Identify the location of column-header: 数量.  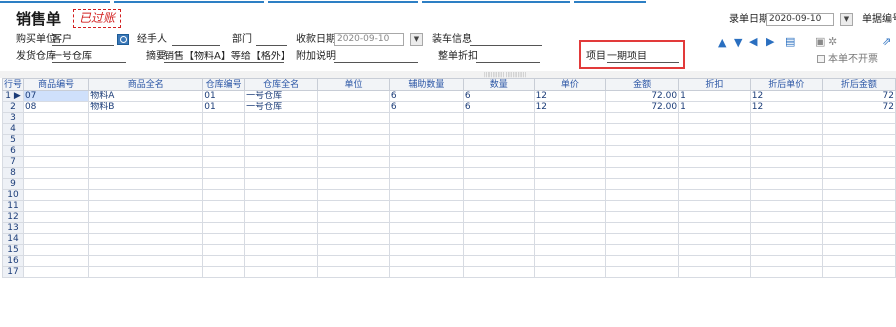
(498, 84).